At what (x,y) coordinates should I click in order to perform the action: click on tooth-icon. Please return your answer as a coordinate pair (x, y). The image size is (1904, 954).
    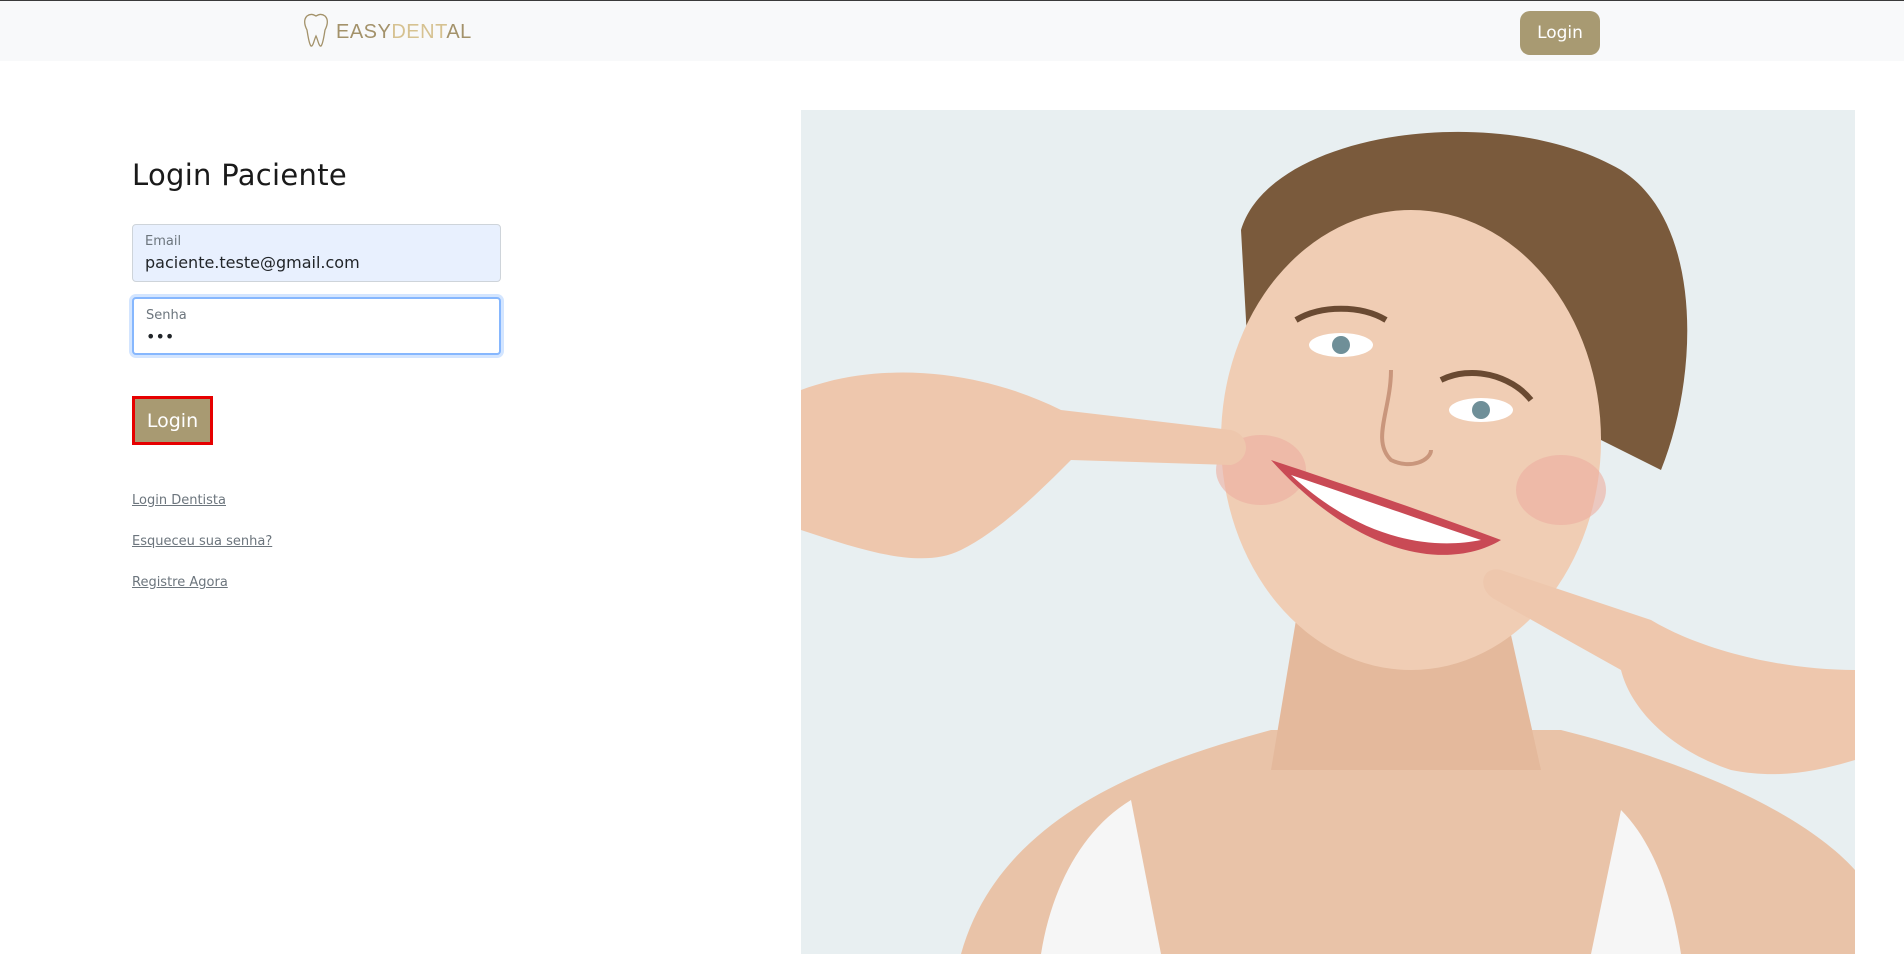
    Looking at the image, I should click on (316, 32).